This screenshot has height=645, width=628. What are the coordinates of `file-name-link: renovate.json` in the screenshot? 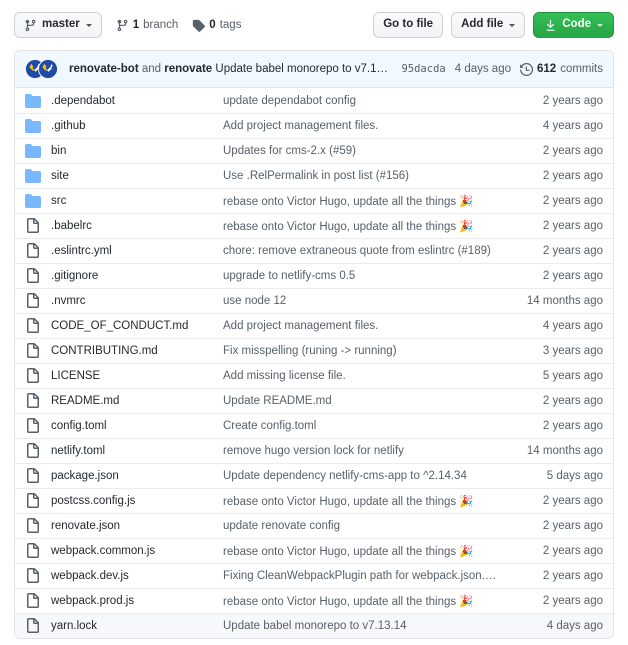 It's located at (137, 526).